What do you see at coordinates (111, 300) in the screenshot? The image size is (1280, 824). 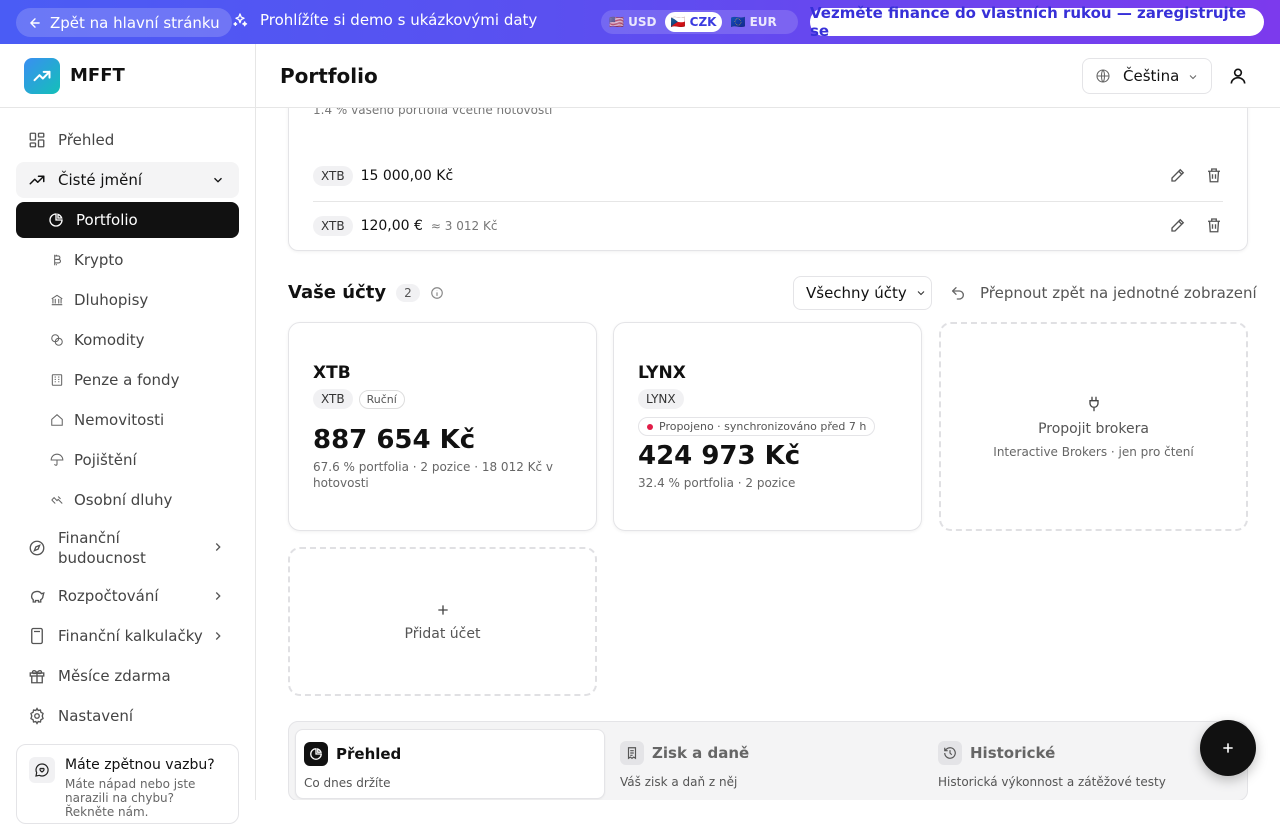 I see `sidebar-item-label: Dluhopisy` at bounding box center [111, 300].